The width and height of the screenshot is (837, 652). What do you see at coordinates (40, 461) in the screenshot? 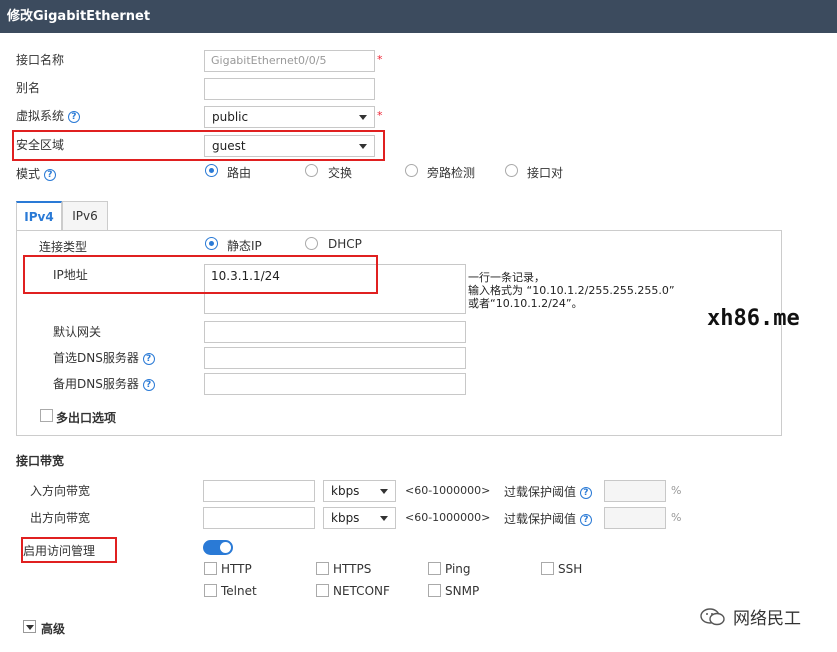
I see `bandwidth-title: 接口带宽` at bounding box center [40, 461].